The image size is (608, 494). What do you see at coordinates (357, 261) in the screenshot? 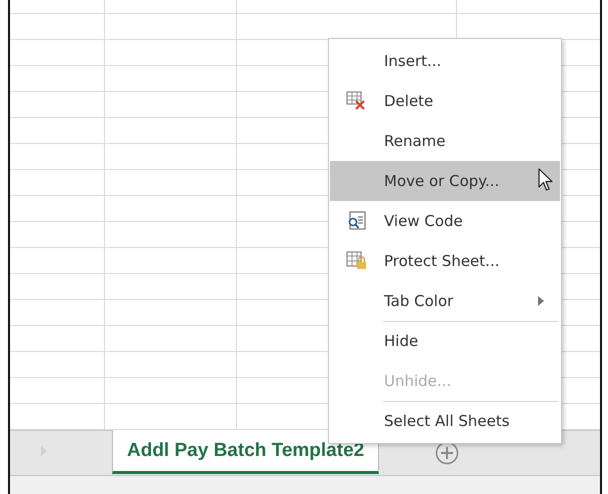
I see `protect-sheet-icon` at bounding box center [357, 261].